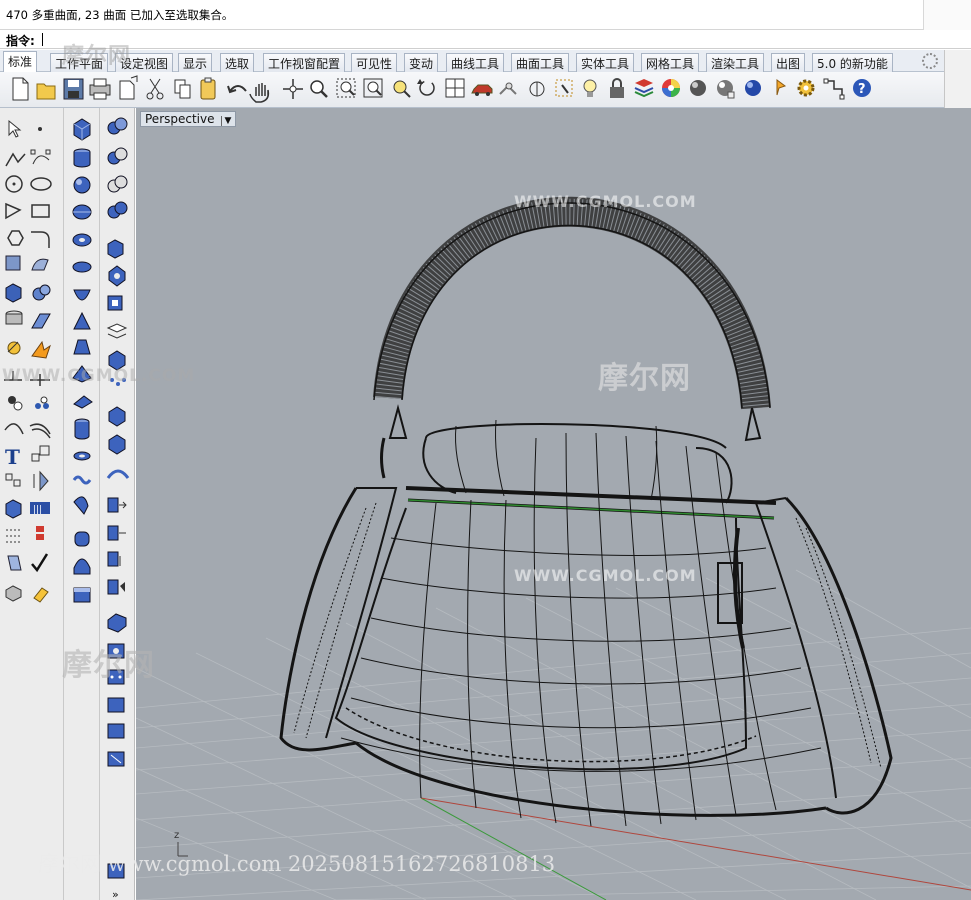  Describe the element at coordinates (426, 87) in the screenshot. I see `rotate-view-icon` at that location.